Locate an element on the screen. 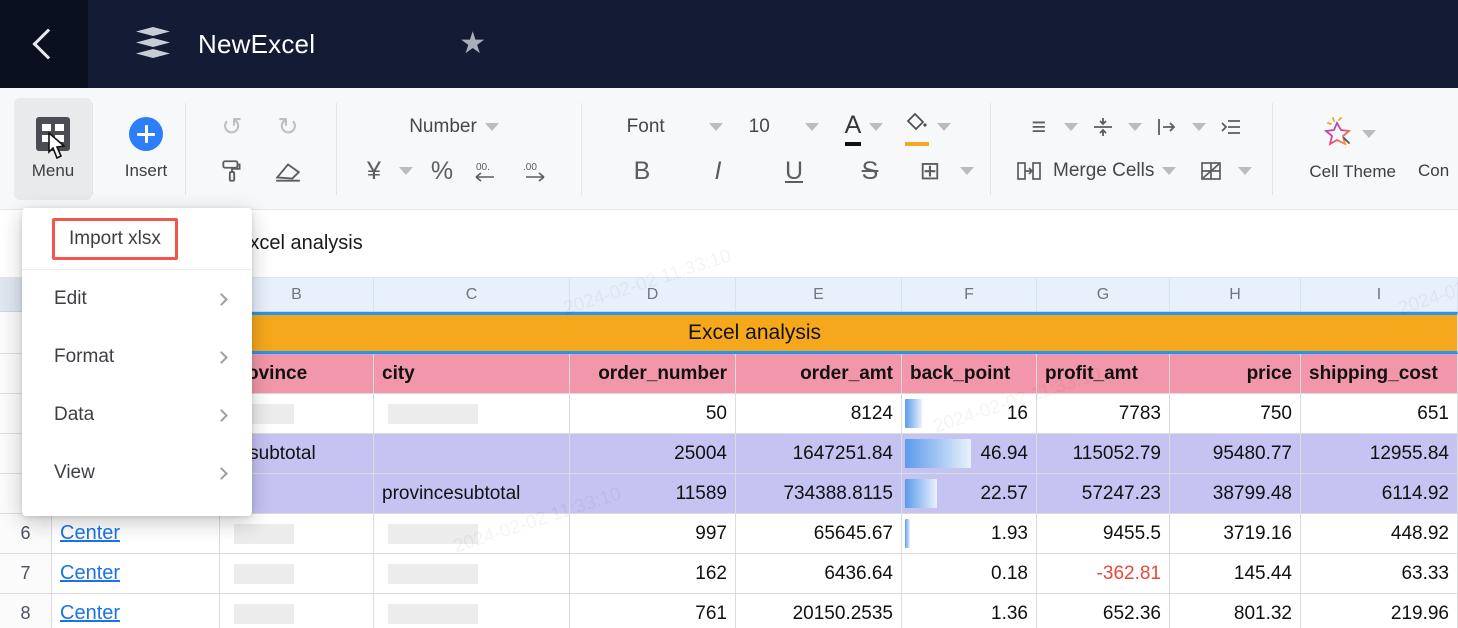 The image size is (1458, 628). col-header-cell: price is located at coordinates (1235, 374).